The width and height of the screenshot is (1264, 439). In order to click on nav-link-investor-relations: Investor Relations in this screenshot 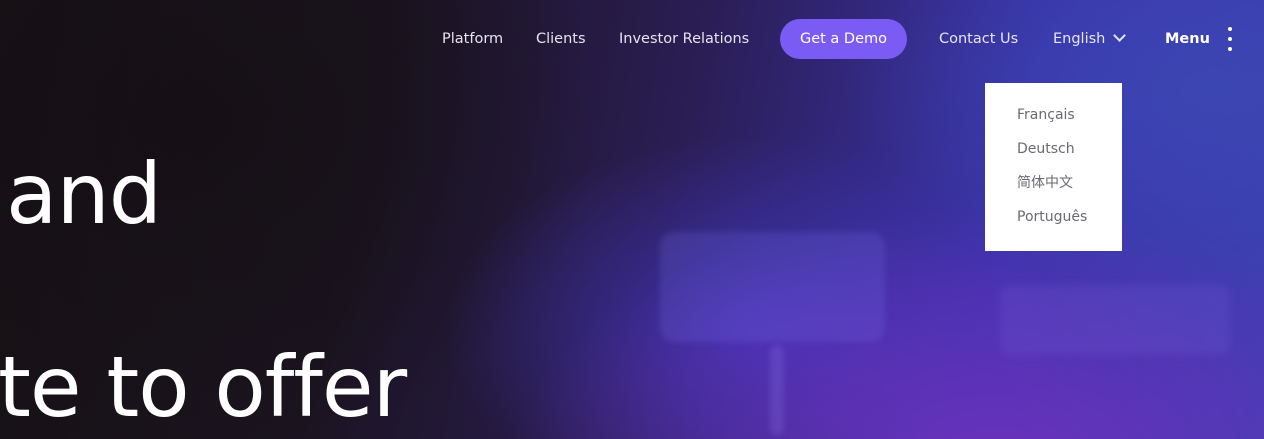, I will do `click(684, 39)`.